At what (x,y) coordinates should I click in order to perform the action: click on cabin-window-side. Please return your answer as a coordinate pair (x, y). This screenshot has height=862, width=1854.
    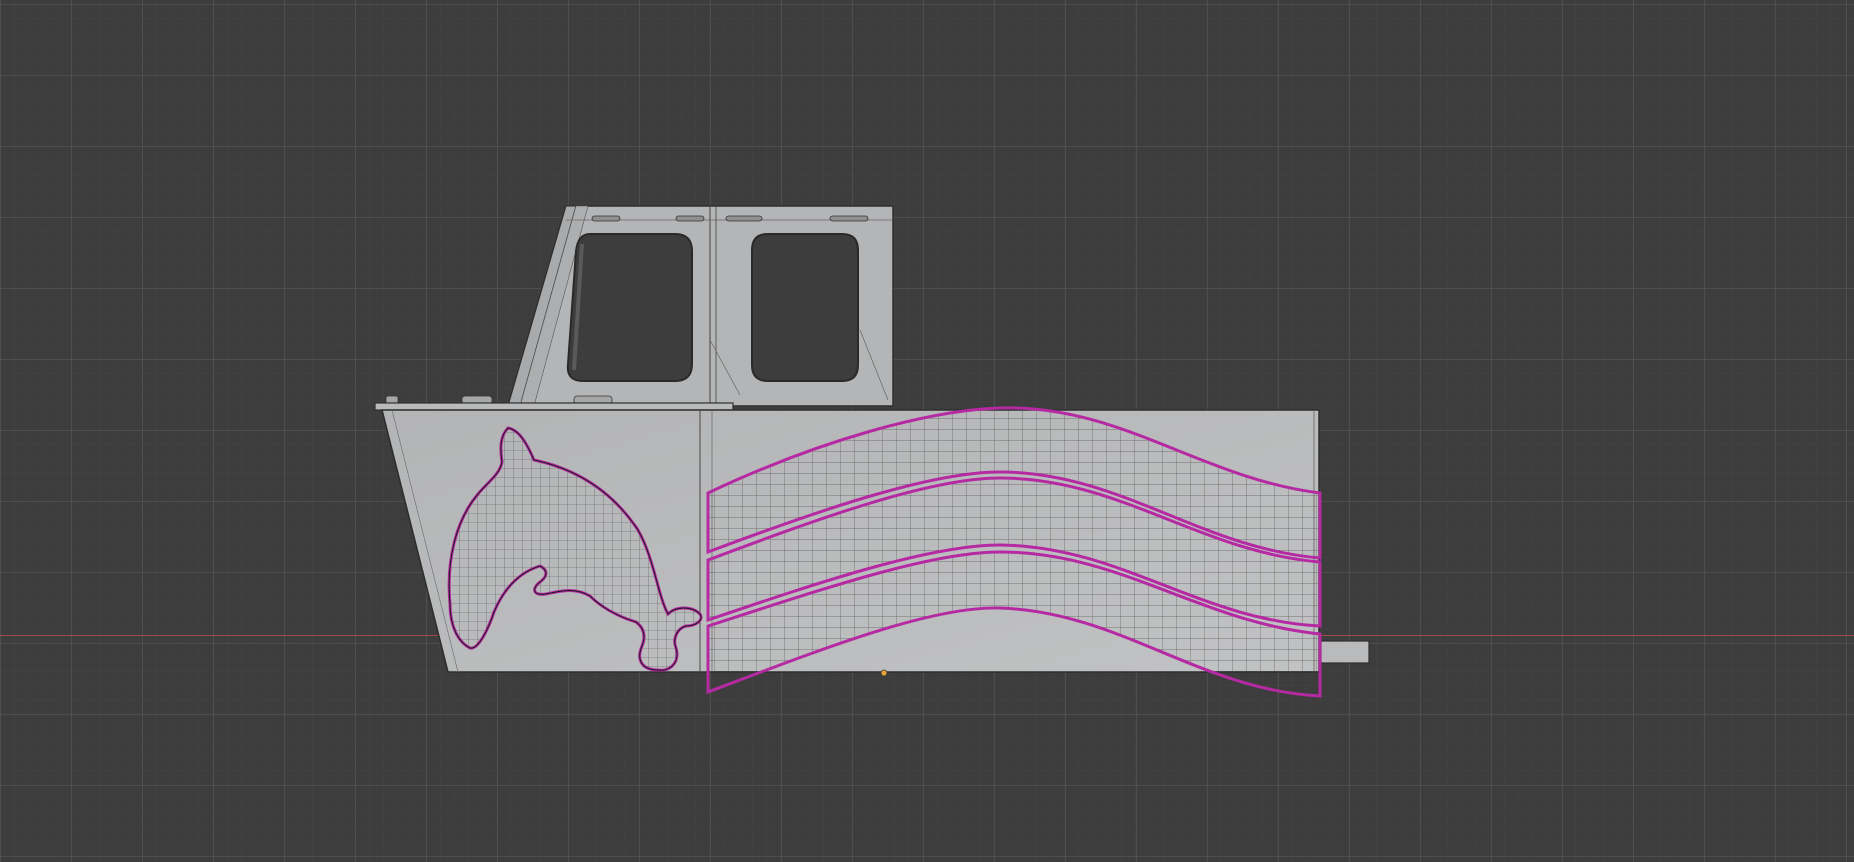
    Looking at the image, I should click on (805, 307).